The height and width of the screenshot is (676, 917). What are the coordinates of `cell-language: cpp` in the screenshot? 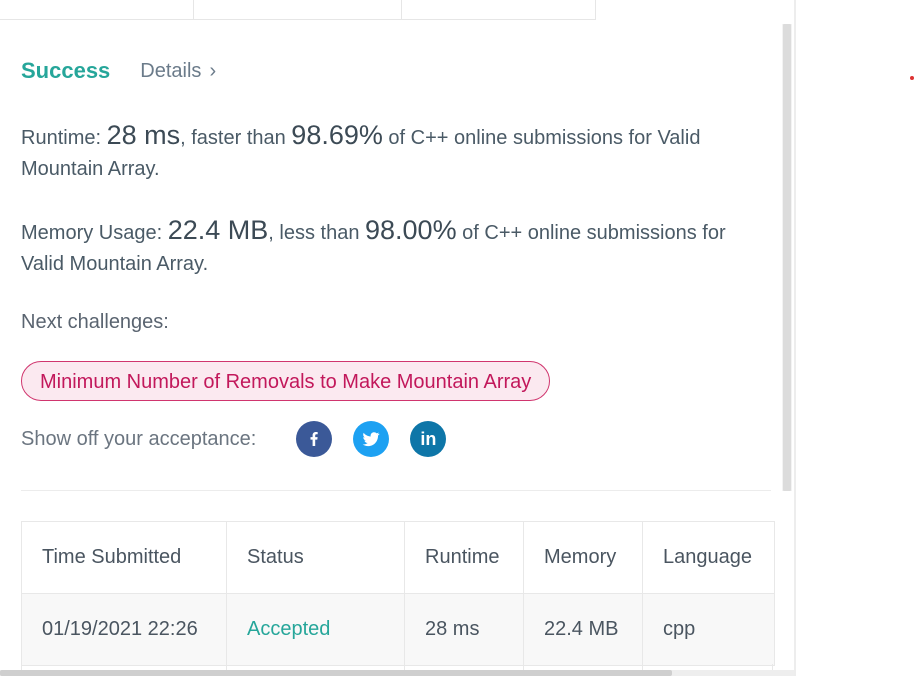 It's located at (708, 629).